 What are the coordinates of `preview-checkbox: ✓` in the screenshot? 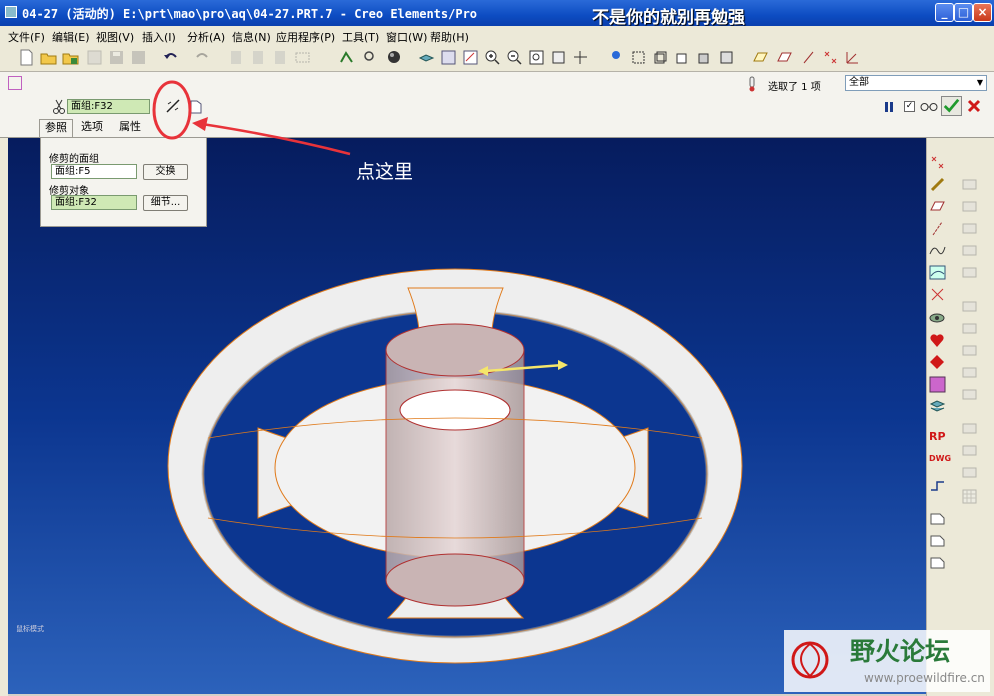 It's located at (909, 106).